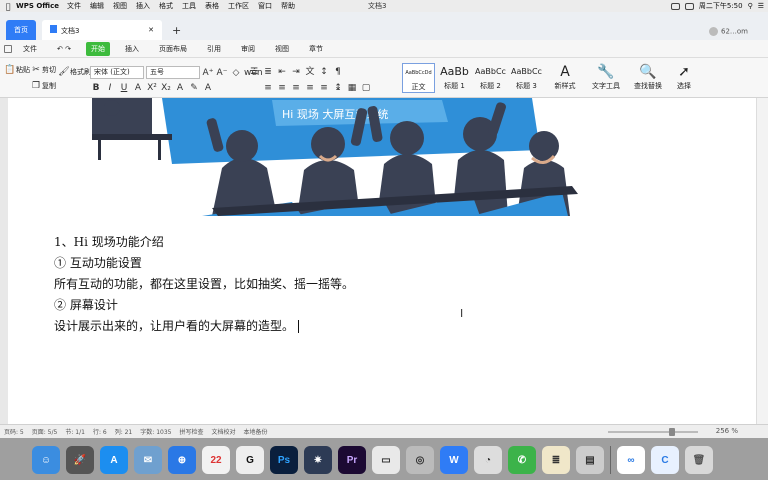 The width and height of the screenshot is (768, 480). What do you see at coordinates (250, 460) in the screenshot?
I see `gif-app-icon: G` at bounding box center [250, 460].